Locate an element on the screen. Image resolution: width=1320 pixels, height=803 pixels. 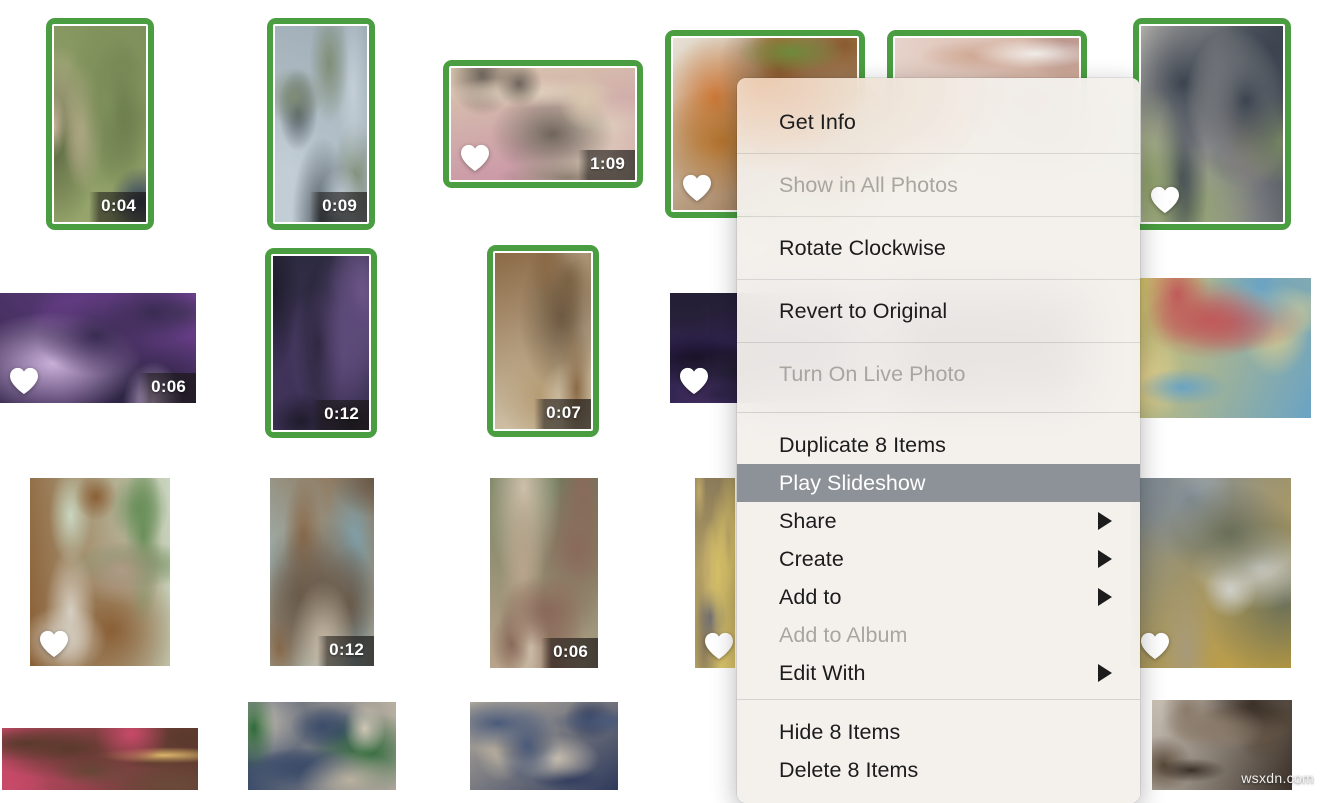
thumbnail-image: 0:09 is located at coordinates (321, 124).